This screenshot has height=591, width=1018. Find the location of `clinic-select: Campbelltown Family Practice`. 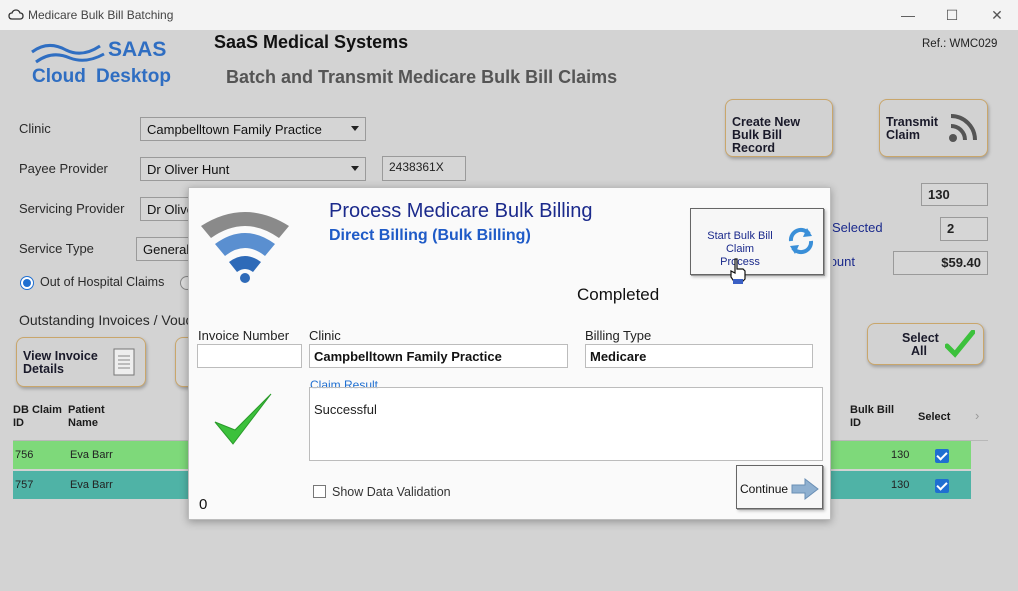

clinic-select: Campbelltown Family Practice is located at coordinates (253, 129).